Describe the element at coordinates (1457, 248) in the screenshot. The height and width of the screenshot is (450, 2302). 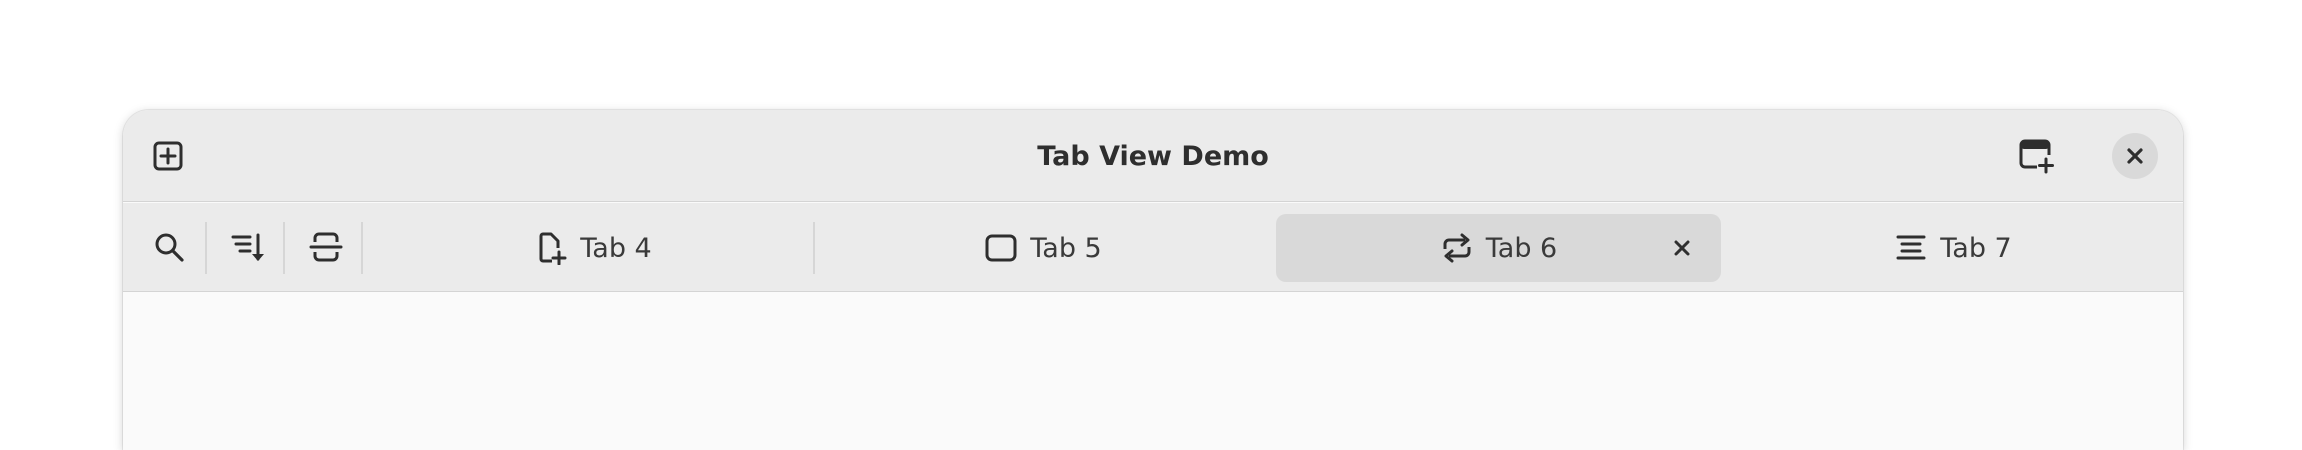
I see `media-playlist-repeat-icon` at that location.